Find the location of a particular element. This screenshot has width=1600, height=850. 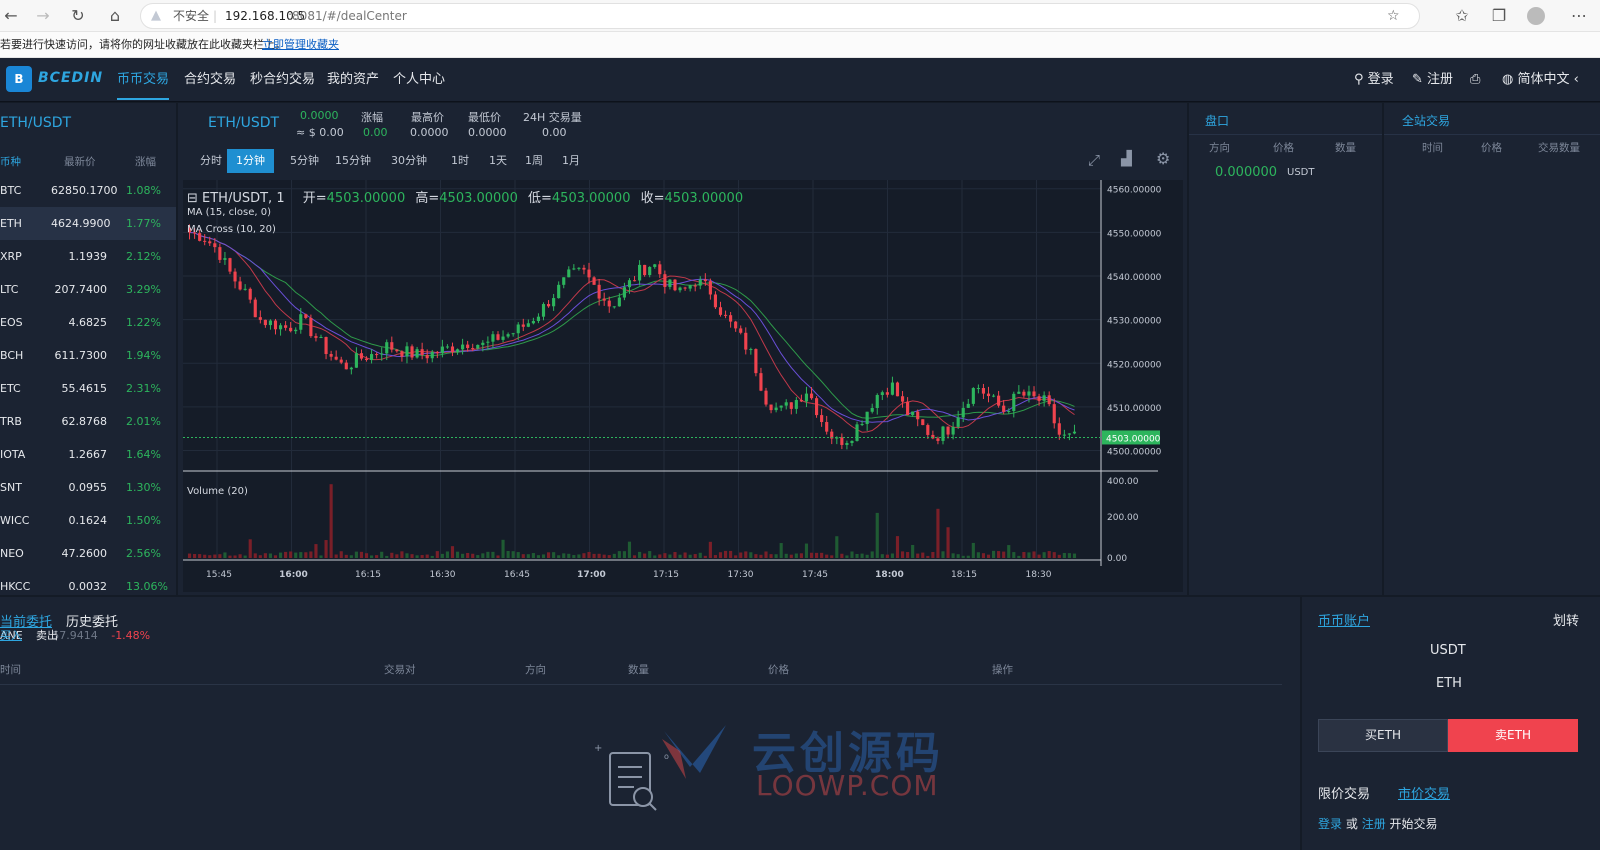

time-tick-label: 17:30 is located at coordinates (741, 575).